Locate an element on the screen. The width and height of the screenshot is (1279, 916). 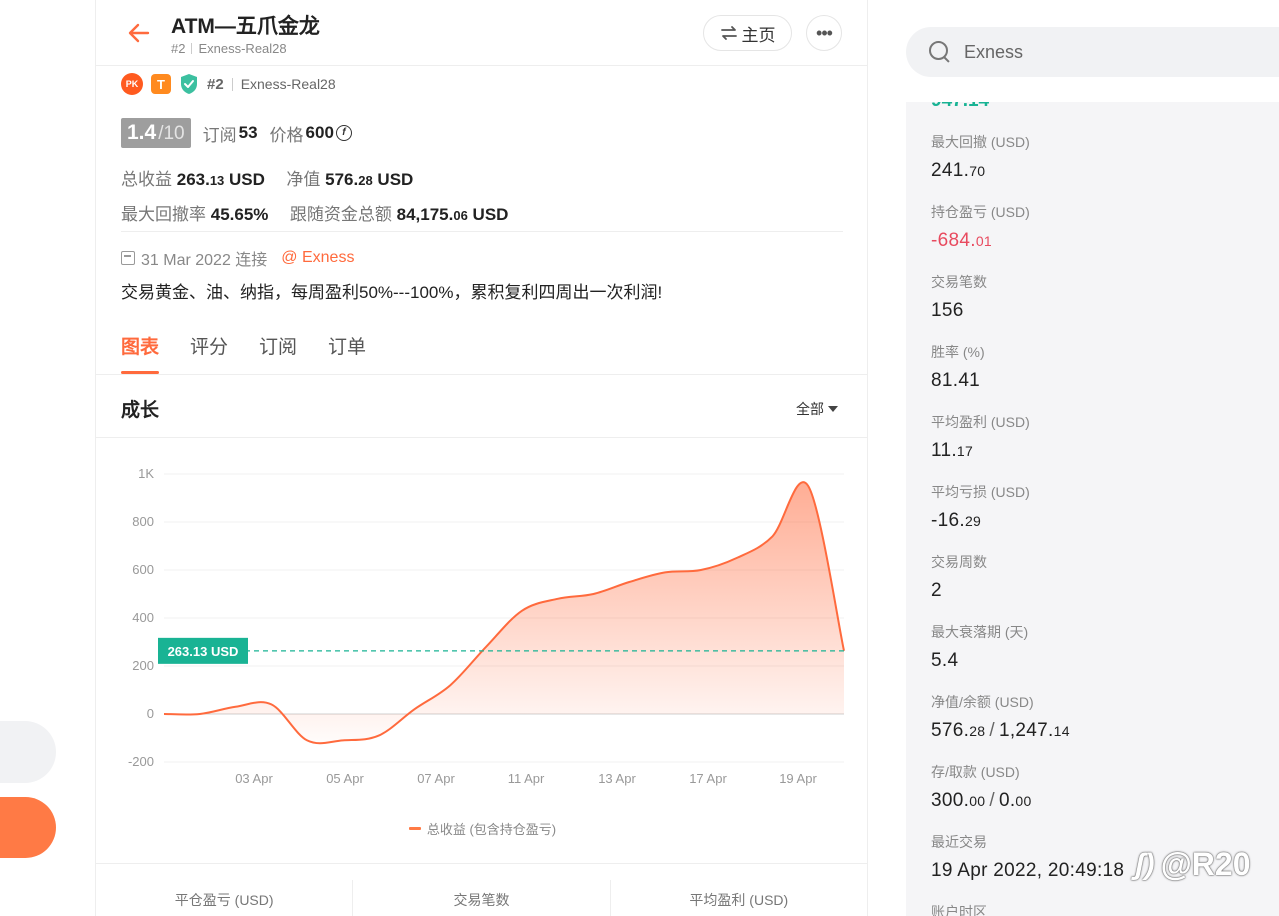
x-tick-label: 13 Apr is located at coordinates (617, 778).